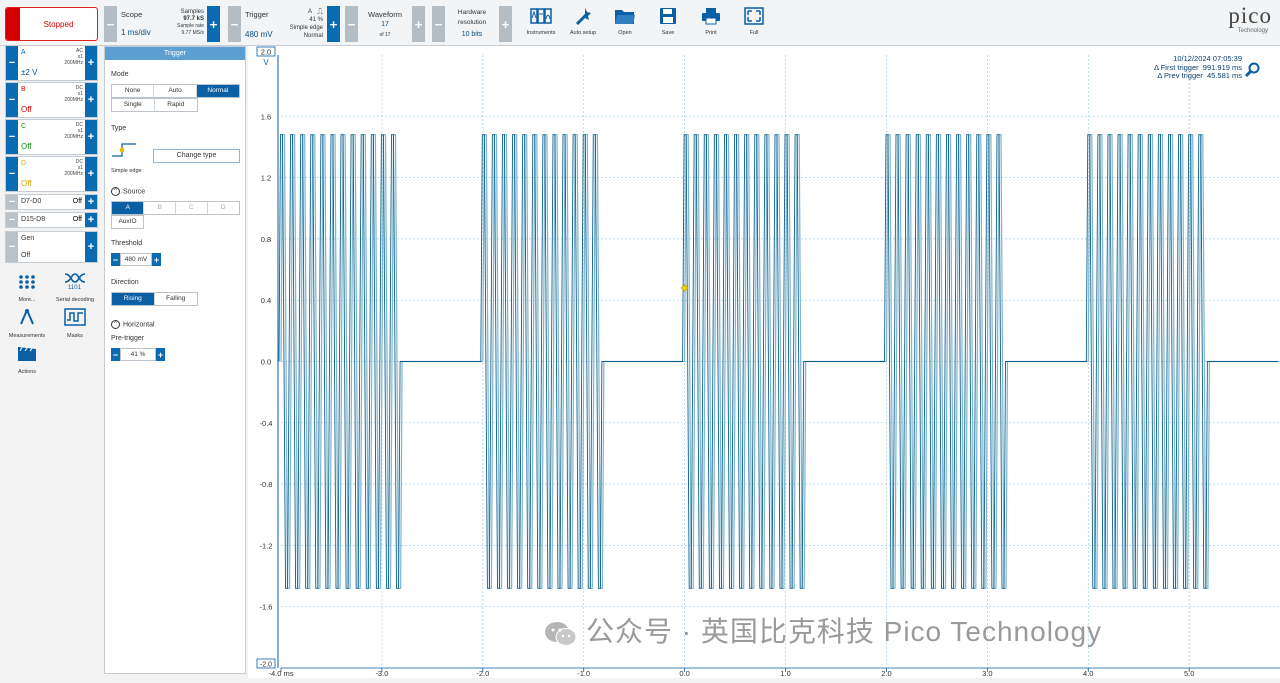 This screenshot has width=1280, height=683. What do you see at coordinates (160, 354) in the screenshot?
I see `pretrigger-increase-button: +` at bounding box center [160, 354].